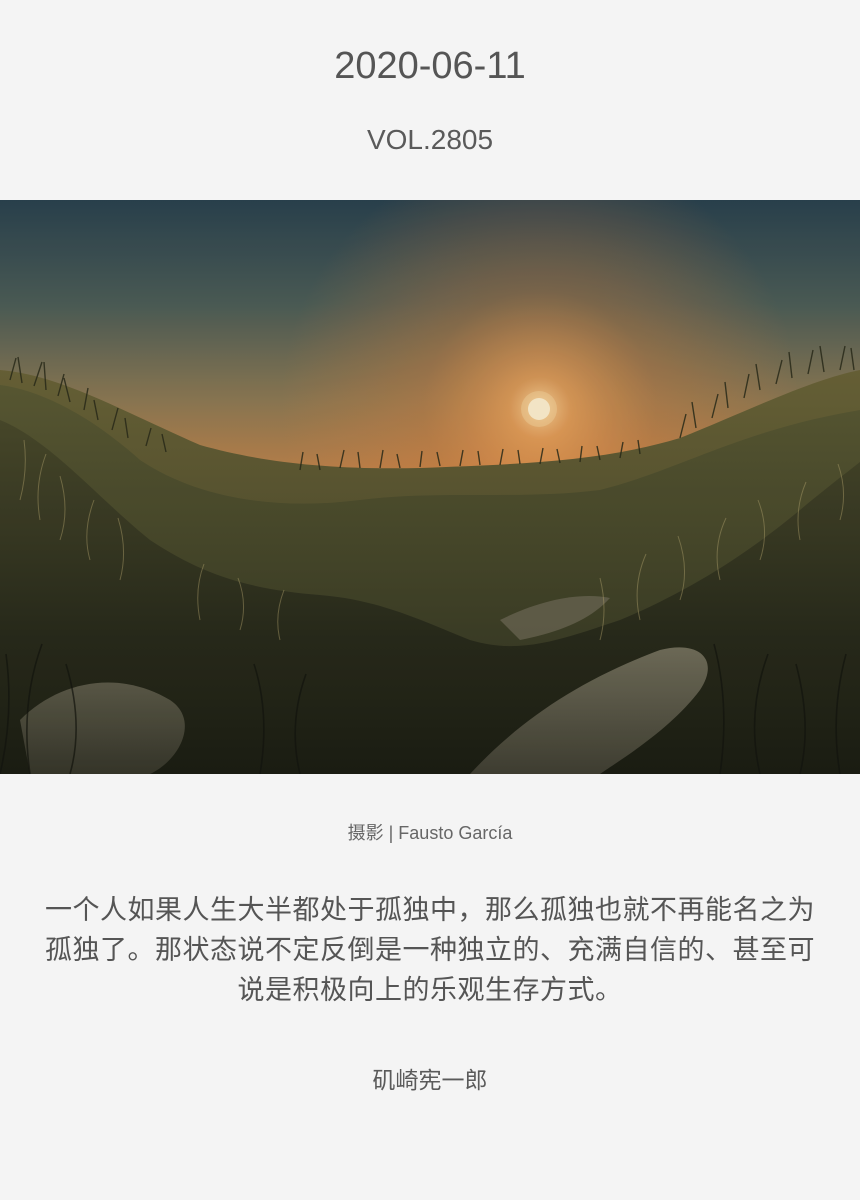  I want to click on issue-volume: VOL.2805, so click(430, 139).